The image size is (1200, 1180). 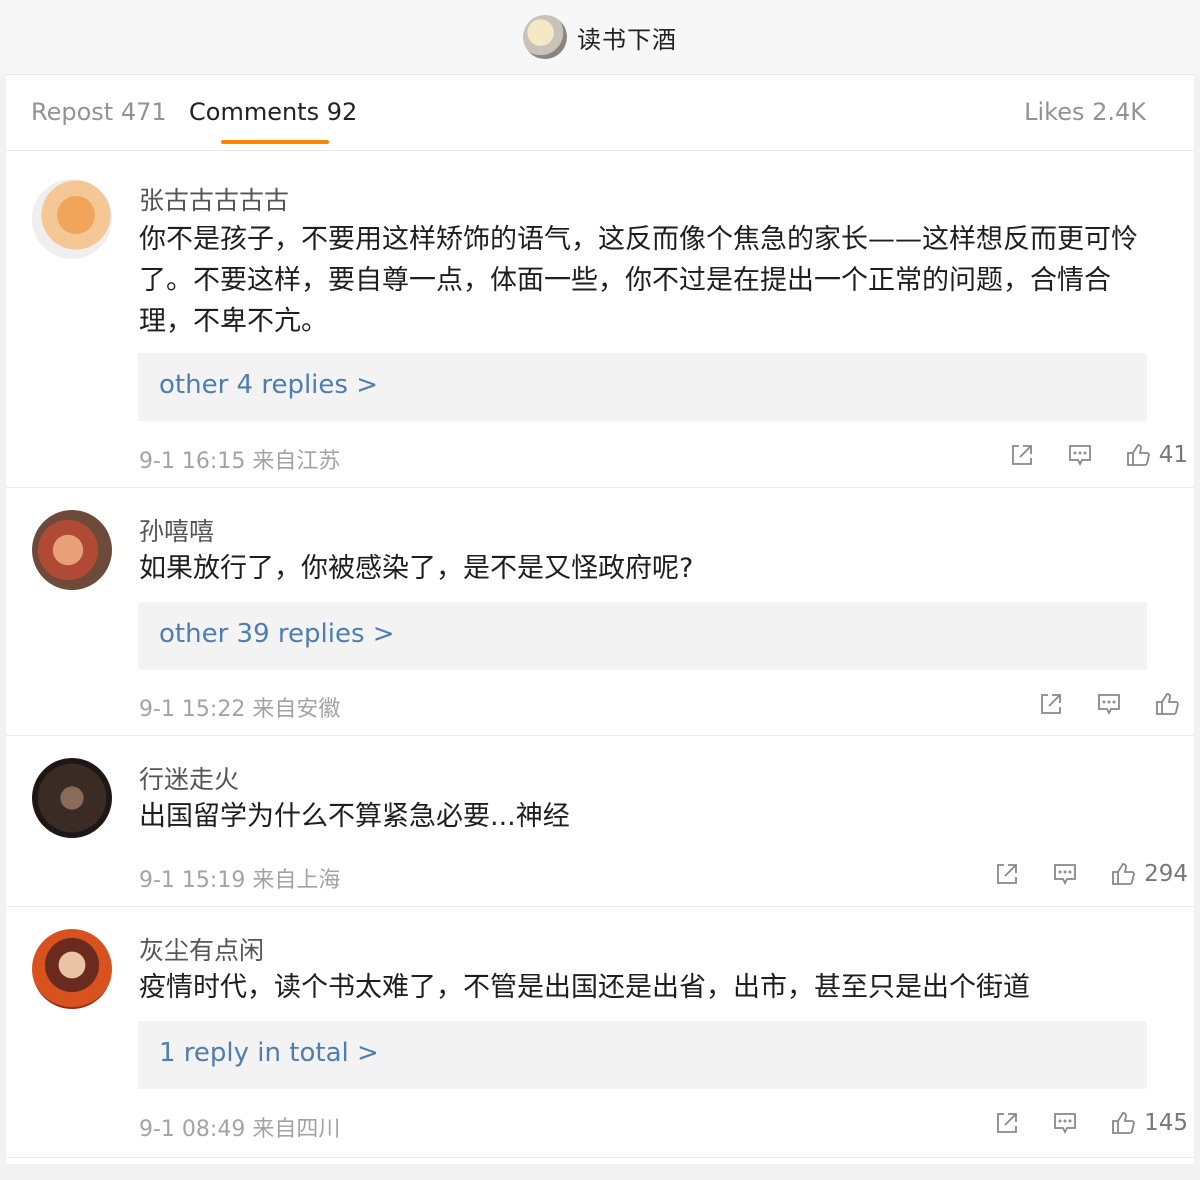 What do you see at coordinates (214, 199) in the screenshot?
I see `commenter-name: 张古古古古古` at bounding box center [214, 199].